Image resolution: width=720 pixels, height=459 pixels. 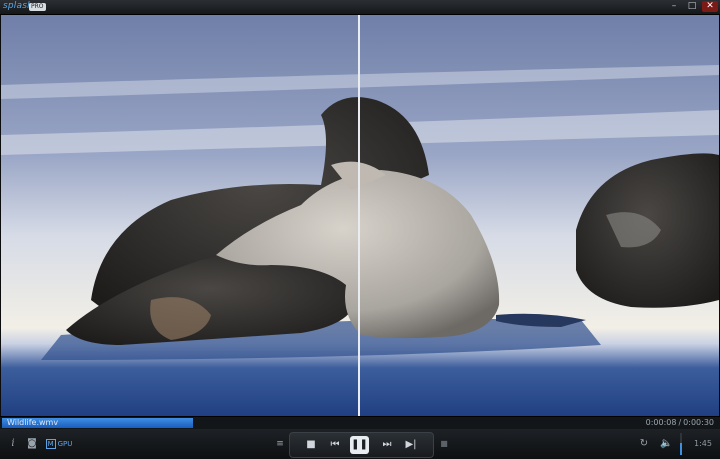 I want to click on edition-badge: PRO, so click(x=37, y=7).